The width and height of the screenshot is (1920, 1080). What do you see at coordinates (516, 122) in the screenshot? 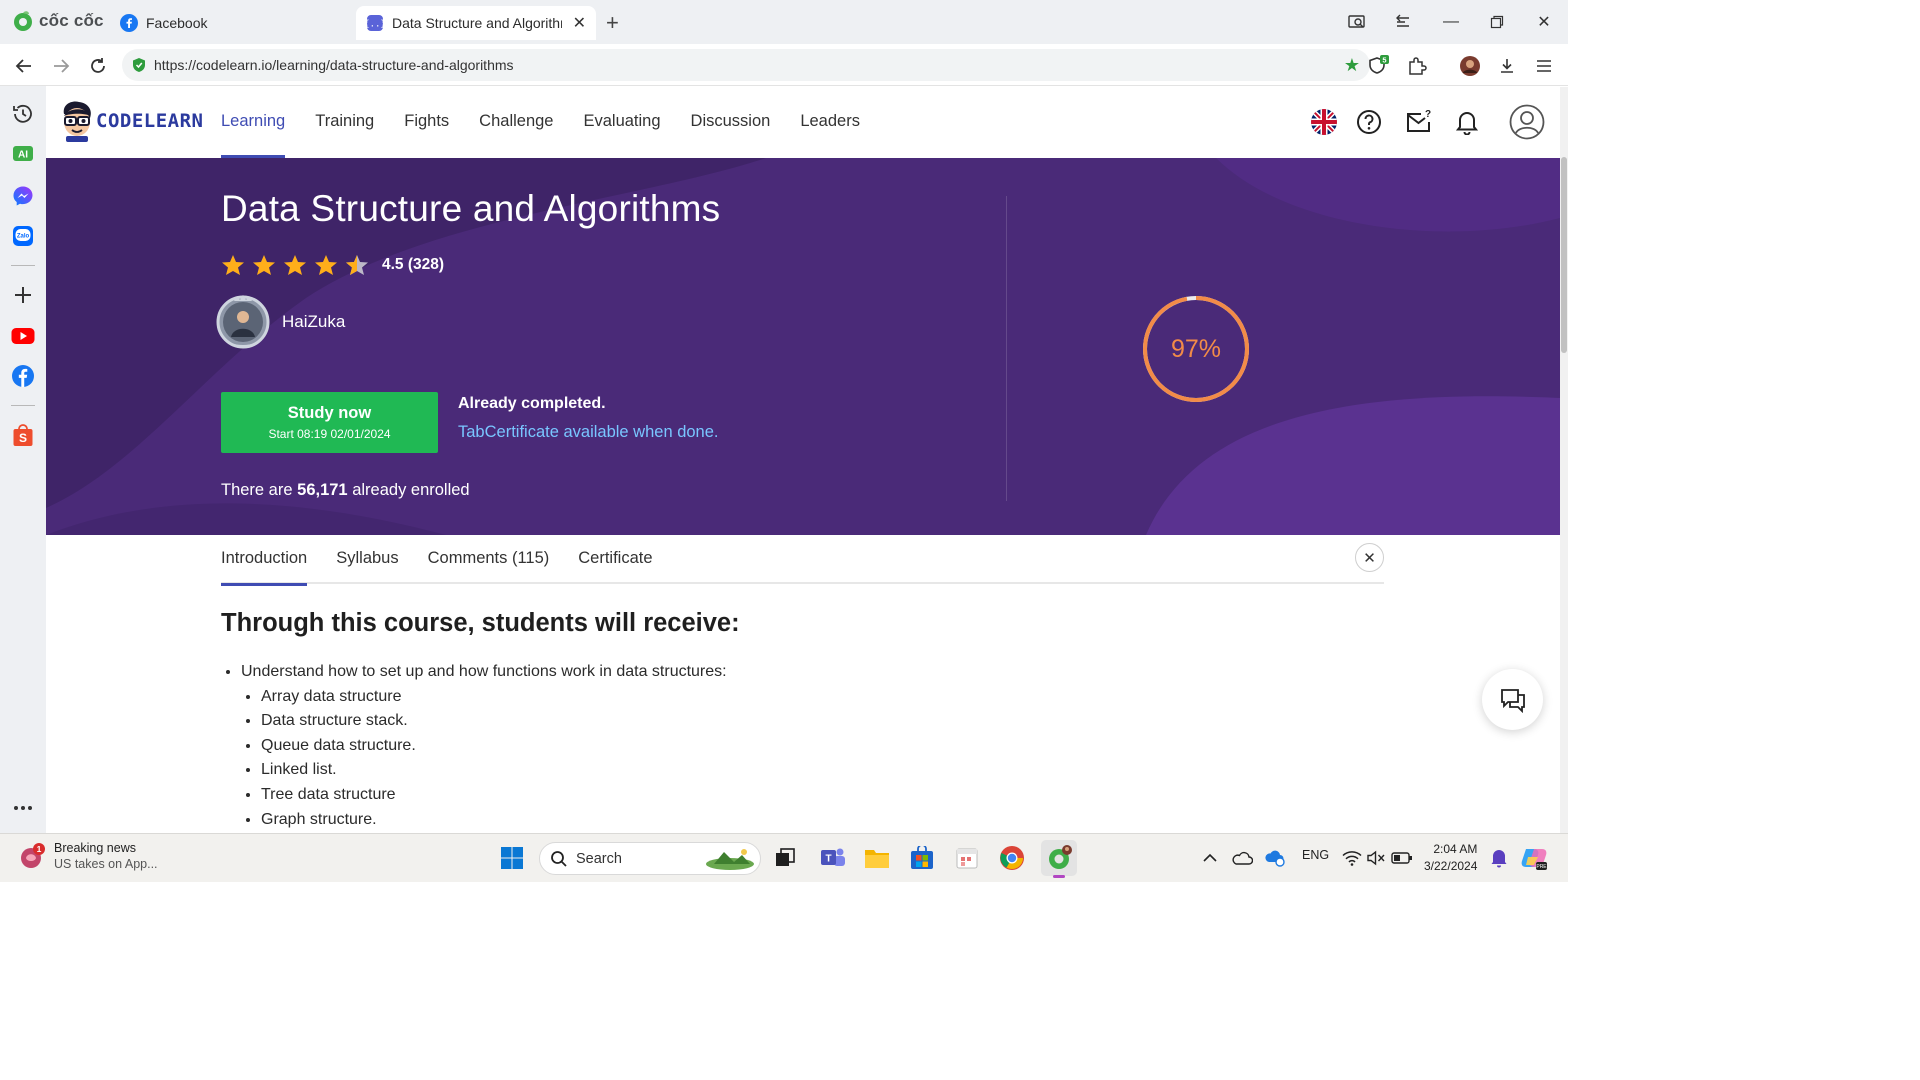
I see `nav-challenge: Challenge` at bounding box center [516, 122].